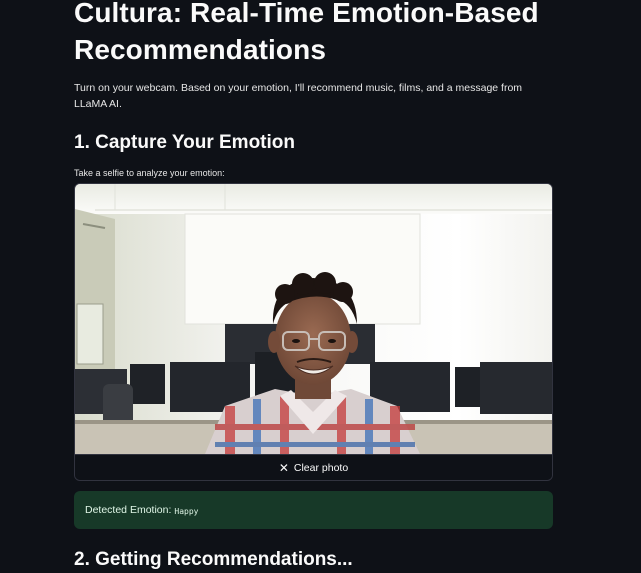 The height and width of the screenshot is (573, 641). I want to click on detected-emotion-alert: Detected Emotion: Happy, so click(313, 510).